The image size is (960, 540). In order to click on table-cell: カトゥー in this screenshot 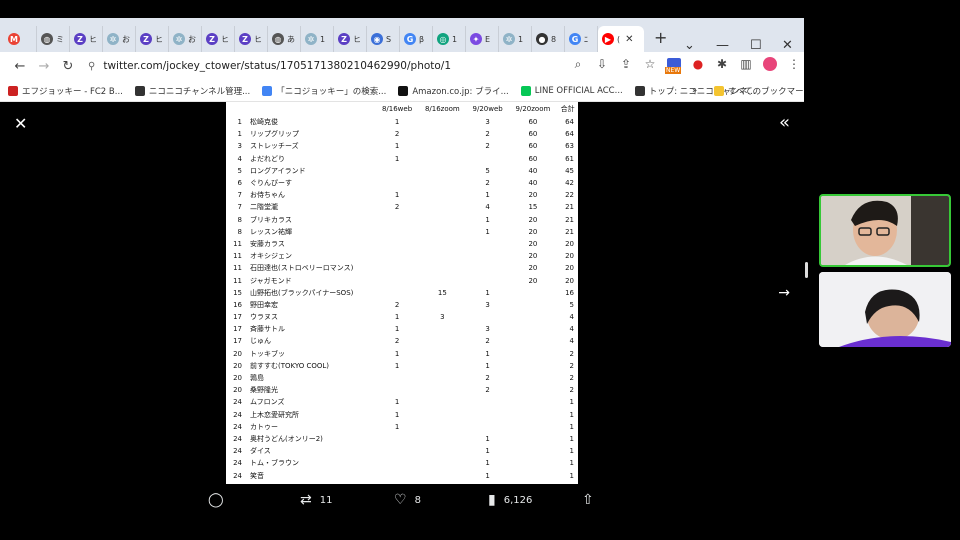, I will do `click(264, 426)`.